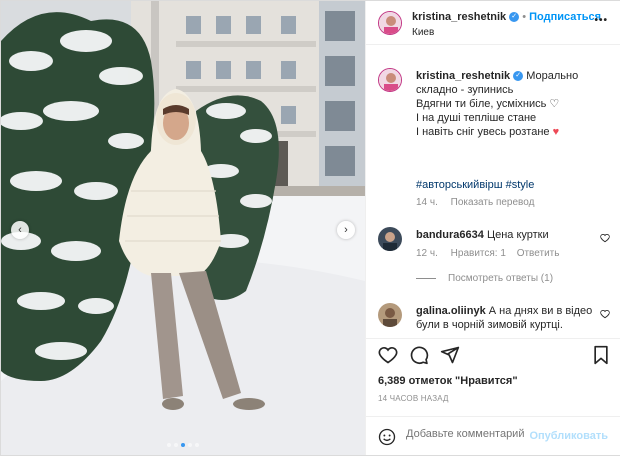 The width and height of the screenshot is (620, 456). What do you see at coordinates (450, 235) in the screenshot?
I see `commenter-username: bandura6634` at bounding box center [450, 235].